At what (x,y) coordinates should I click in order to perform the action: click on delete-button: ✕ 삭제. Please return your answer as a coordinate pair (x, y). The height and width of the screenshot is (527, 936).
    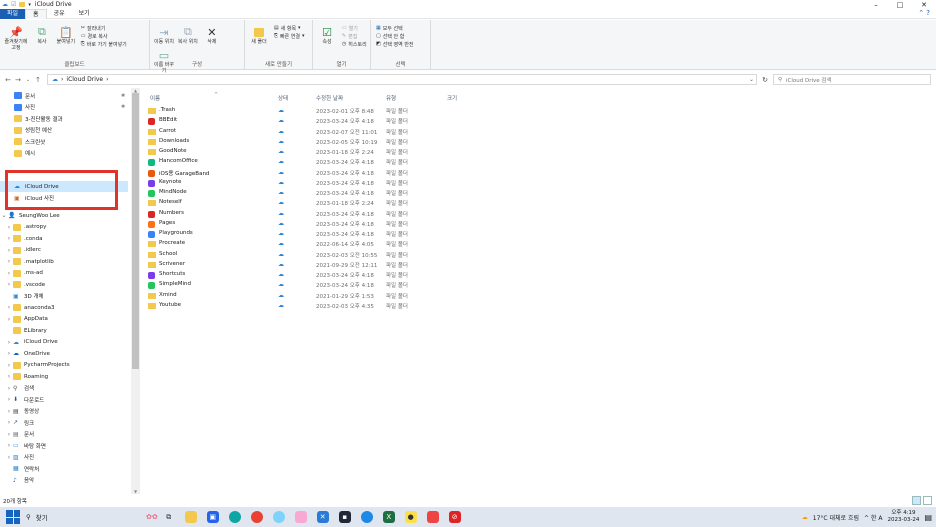
    Looking at the image, I should click on (212, 34).